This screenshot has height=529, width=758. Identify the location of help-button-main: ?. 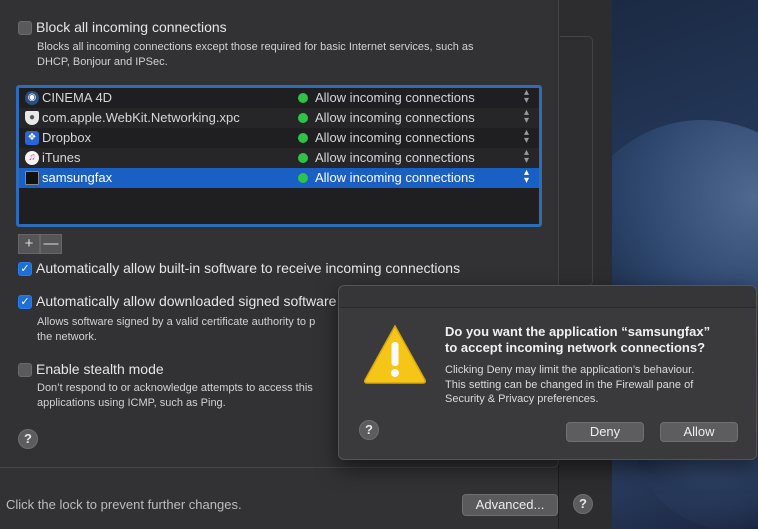
(583, 504).